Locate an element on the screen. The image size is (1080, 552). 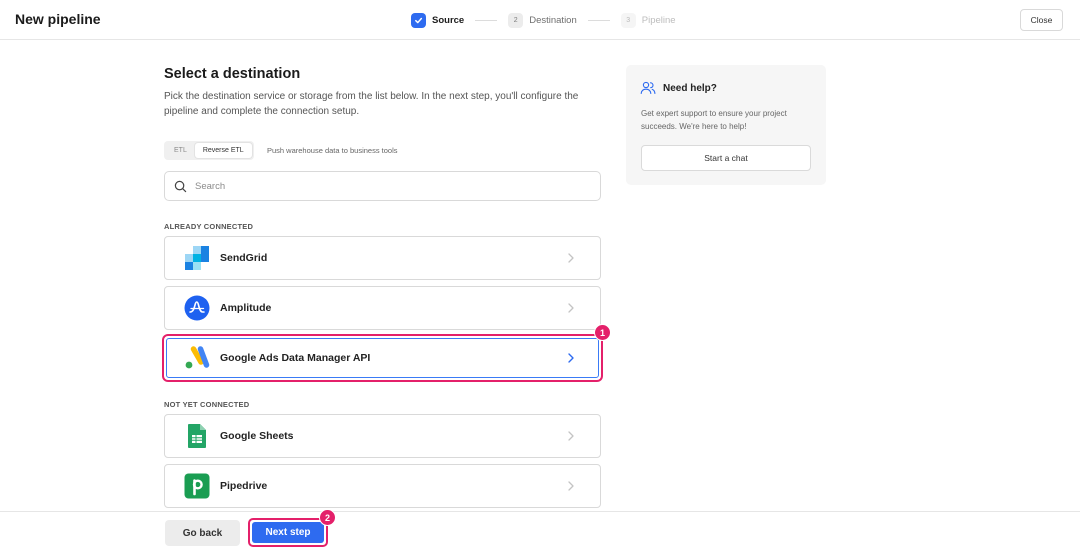
start-chat-button: Start a chat is located at coordinates (726, 158).